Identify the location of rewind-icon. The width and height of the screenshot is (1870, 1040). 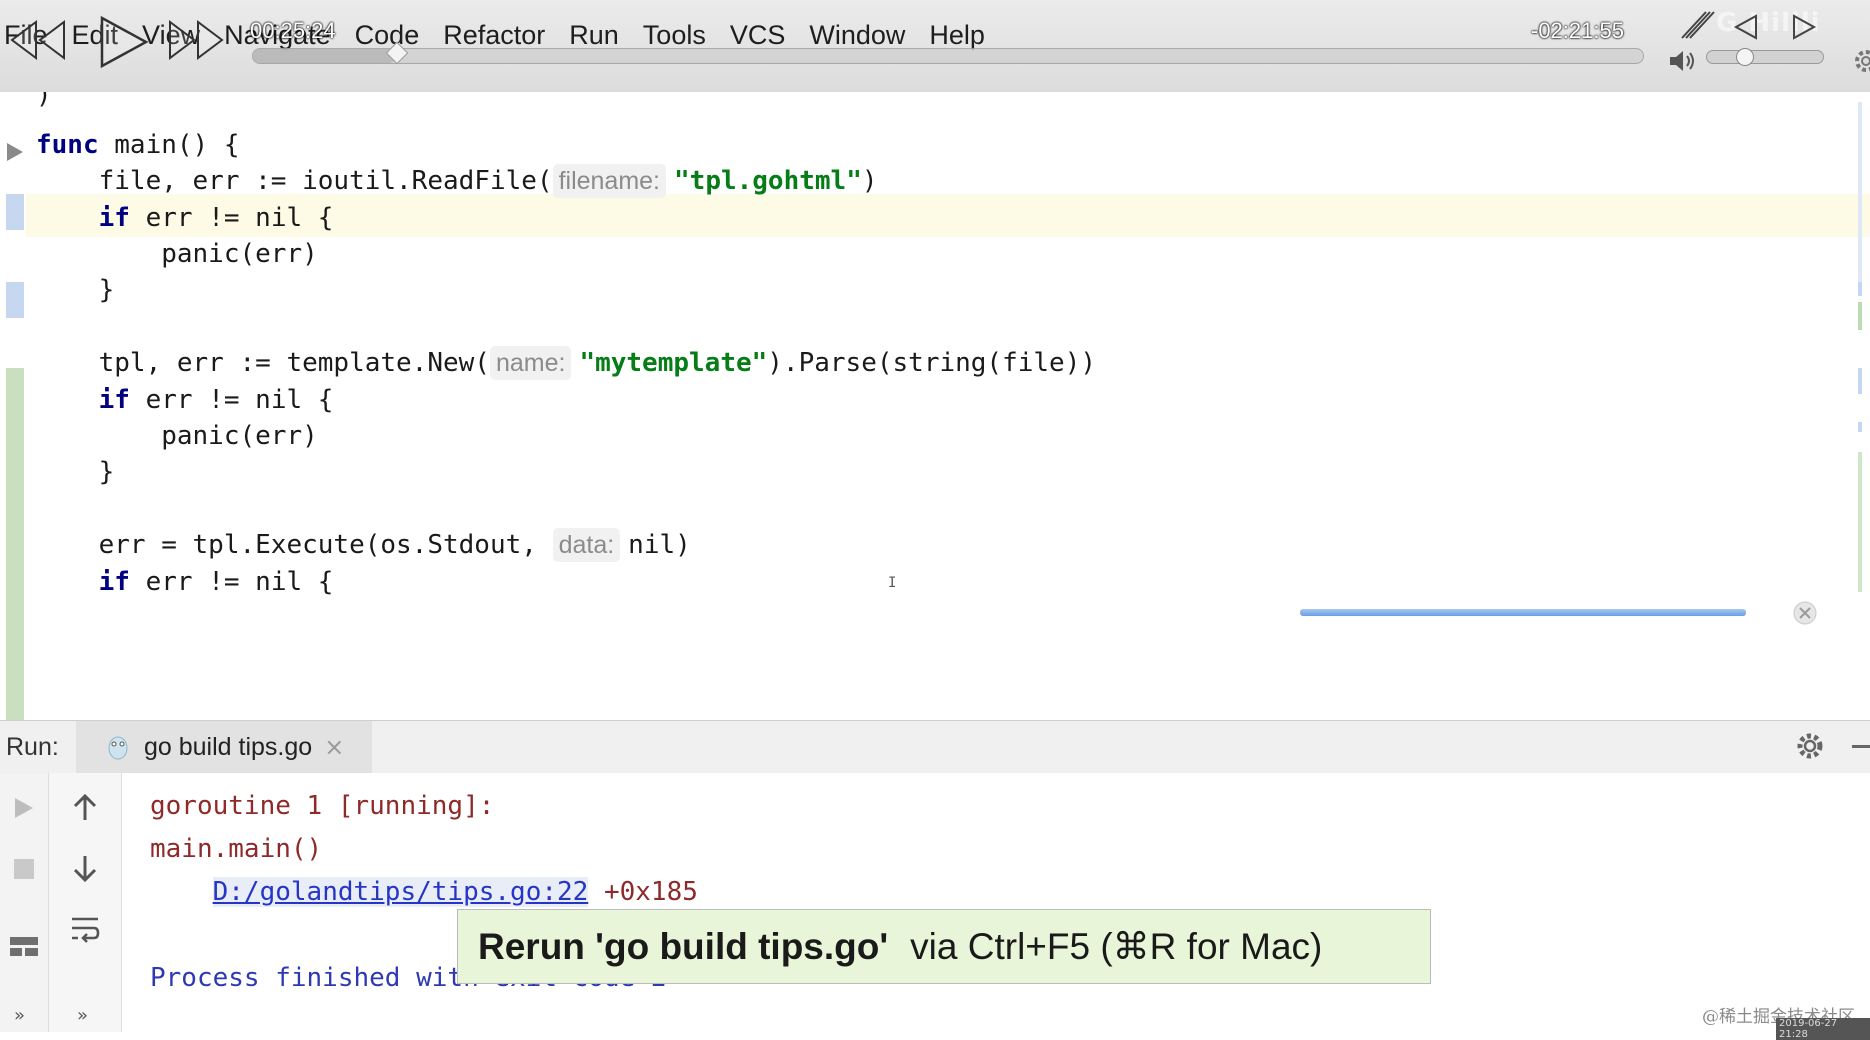
(38, 40).